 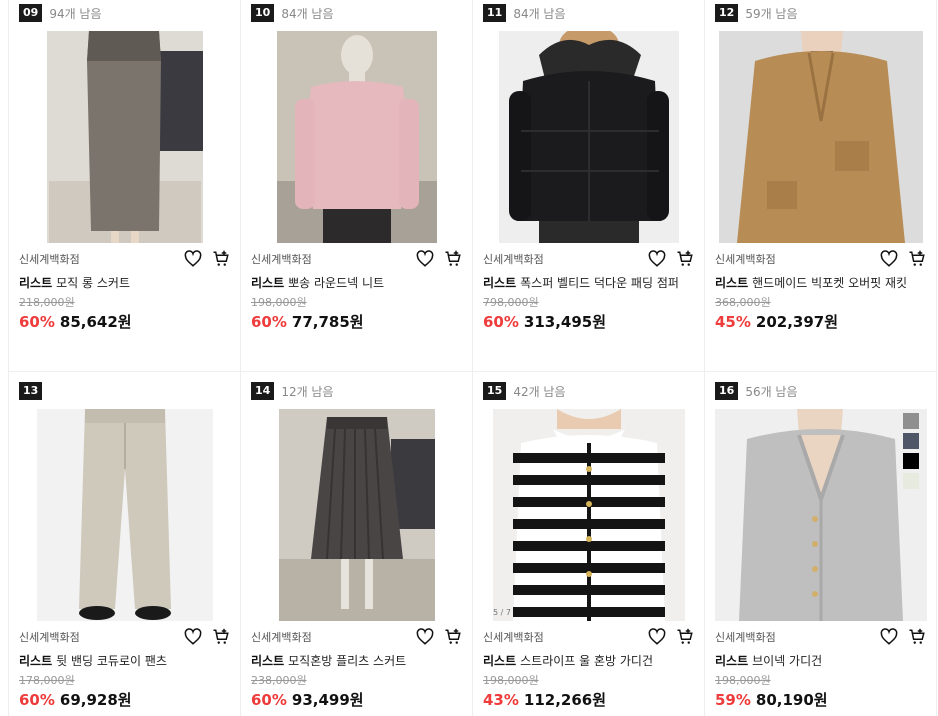 I want to click on rank-line: 15 42개 남음, so click(x=588, y=391).